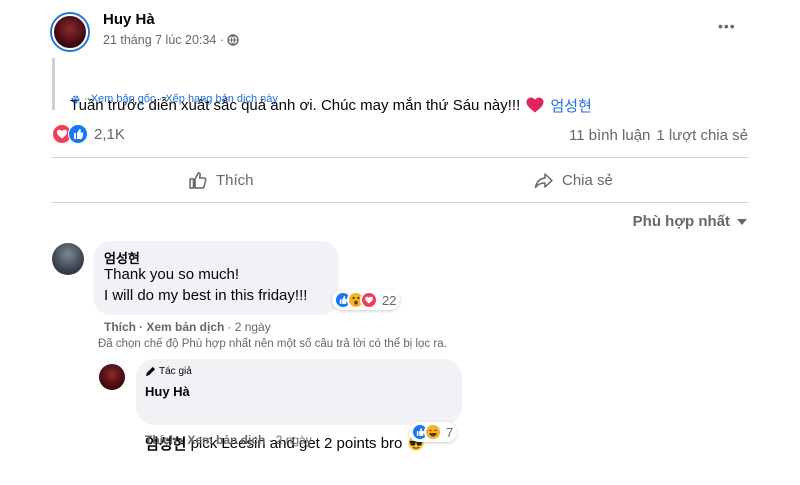 The image size is (800, 485). I want to click on caret-down-icon, so click(742, 222).